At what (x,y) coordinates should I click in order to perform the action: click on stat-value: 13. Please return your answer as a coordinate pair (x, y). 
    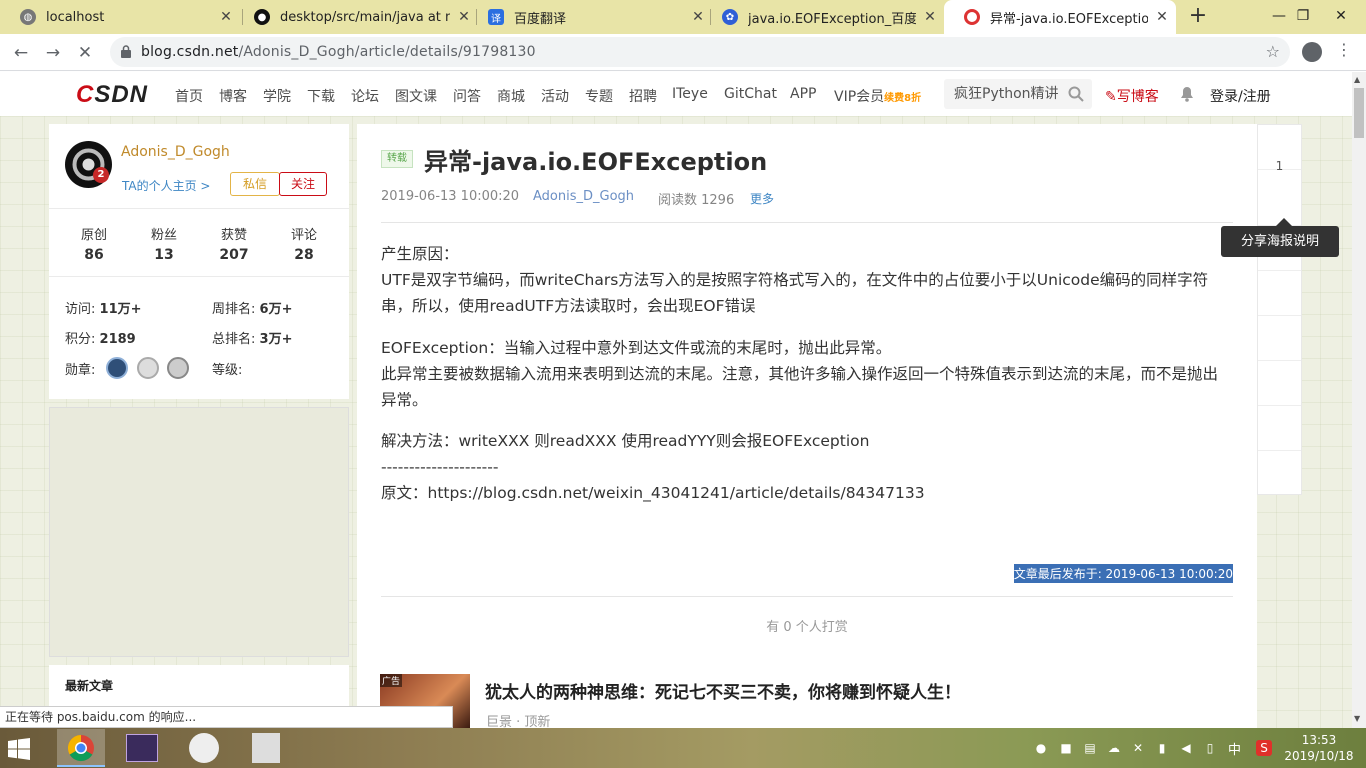
    Looking at the image, I should click on (164, 255).